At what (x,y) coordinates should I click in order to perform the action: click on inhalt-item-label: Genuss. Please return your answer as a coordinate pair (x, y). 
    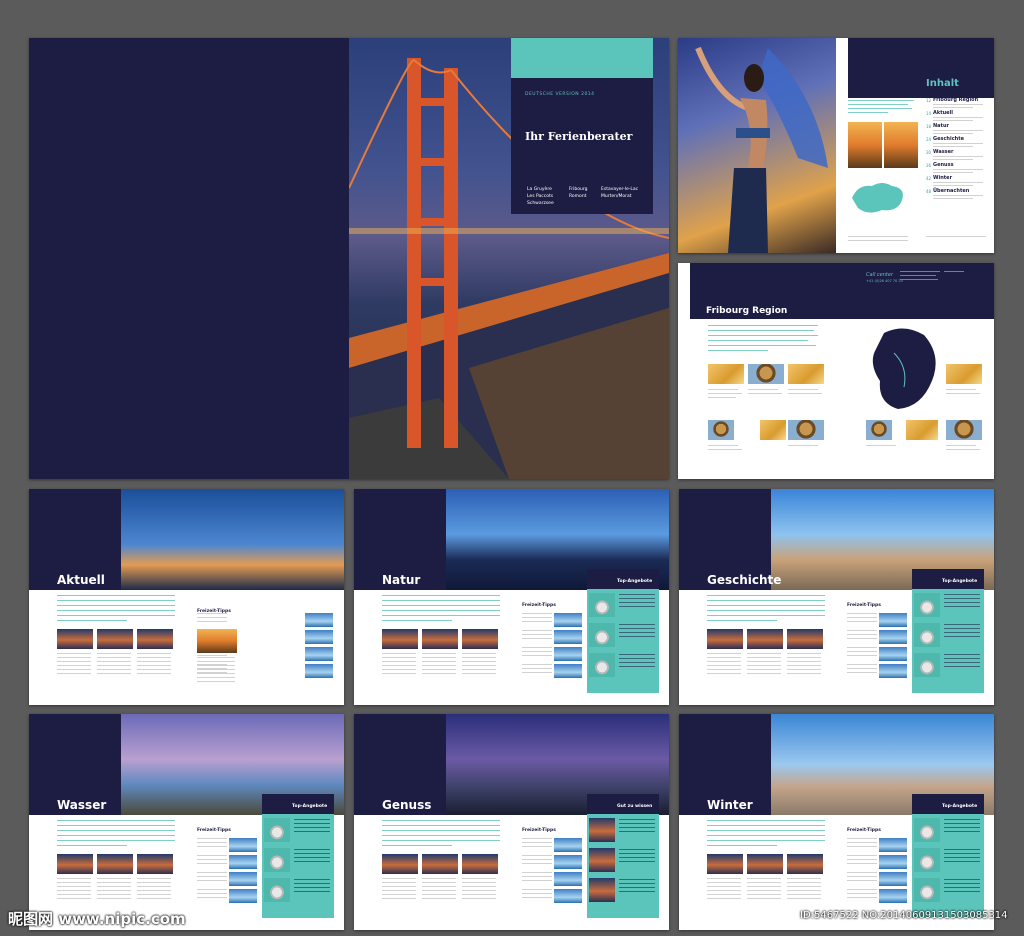
    Looking at the image, I should click on (943, 165).